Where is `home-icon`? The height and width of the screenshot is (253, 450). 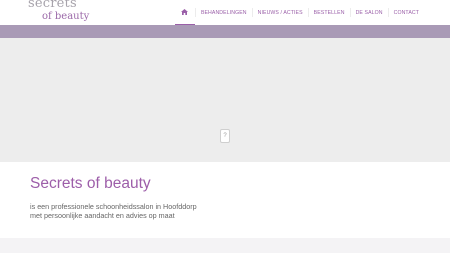 home-icon is located at coordinates (185, 12).